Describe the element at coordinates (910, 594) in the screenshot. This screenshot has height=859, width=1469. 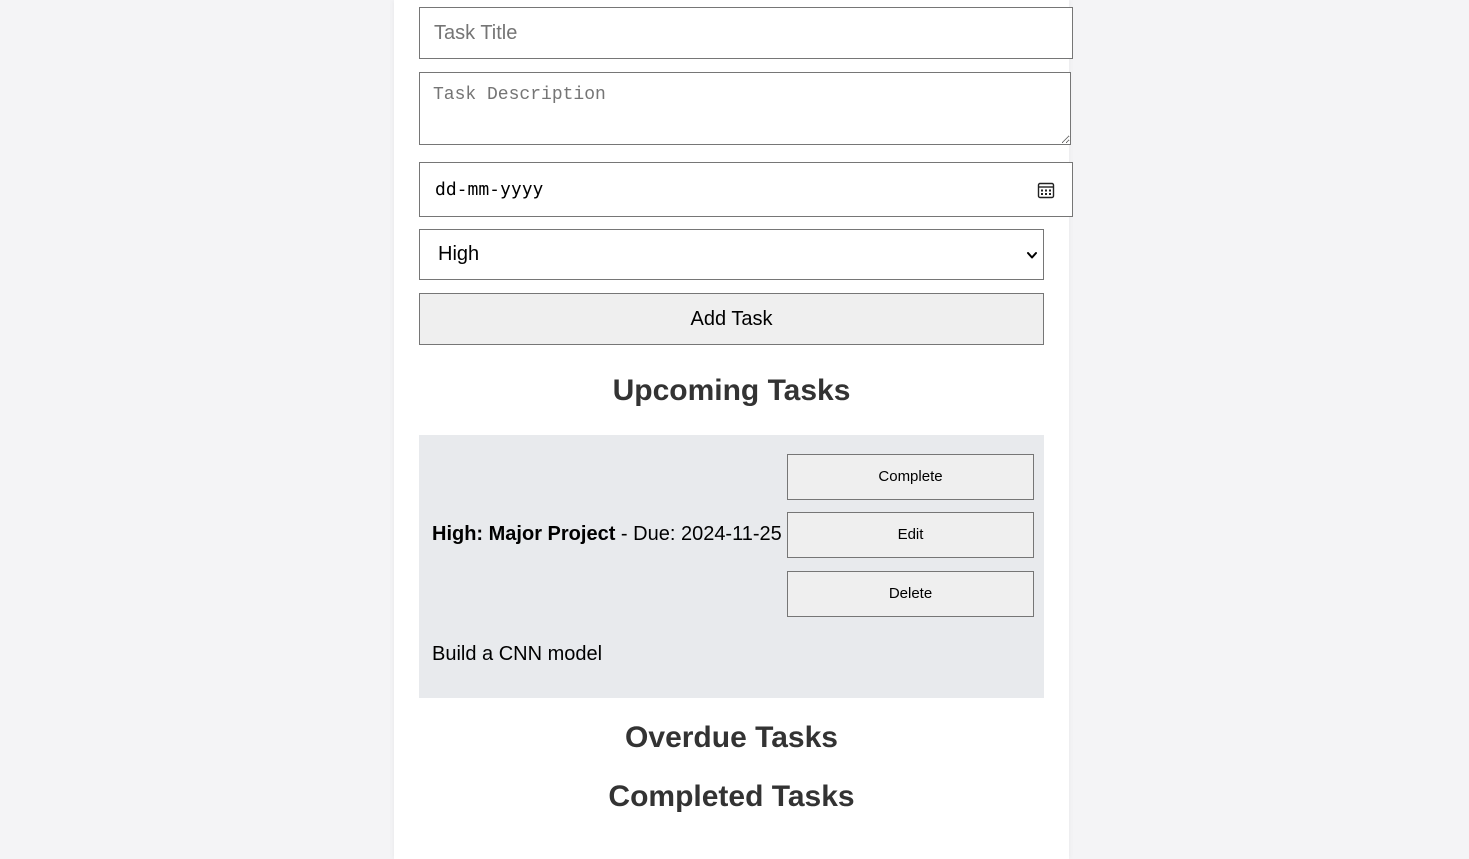
I see `delete-task-button: Delete` at that location.